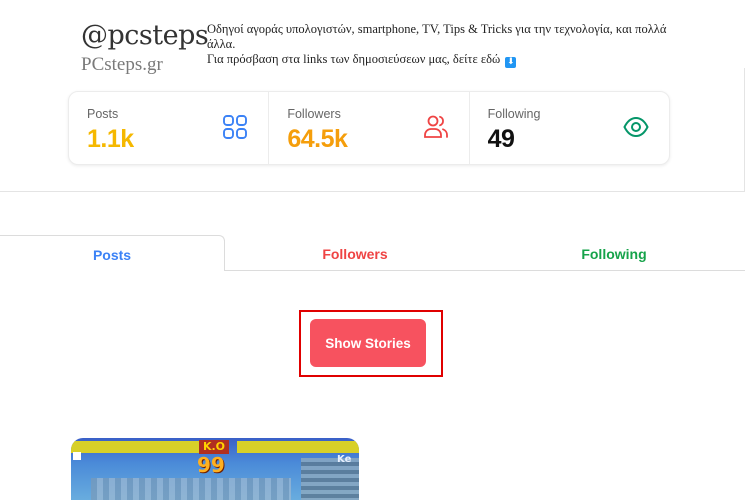 Image resolution: width=750 pixels, height=500 pixels. I want to click on stat-following-value: 49, so click(501, 139).